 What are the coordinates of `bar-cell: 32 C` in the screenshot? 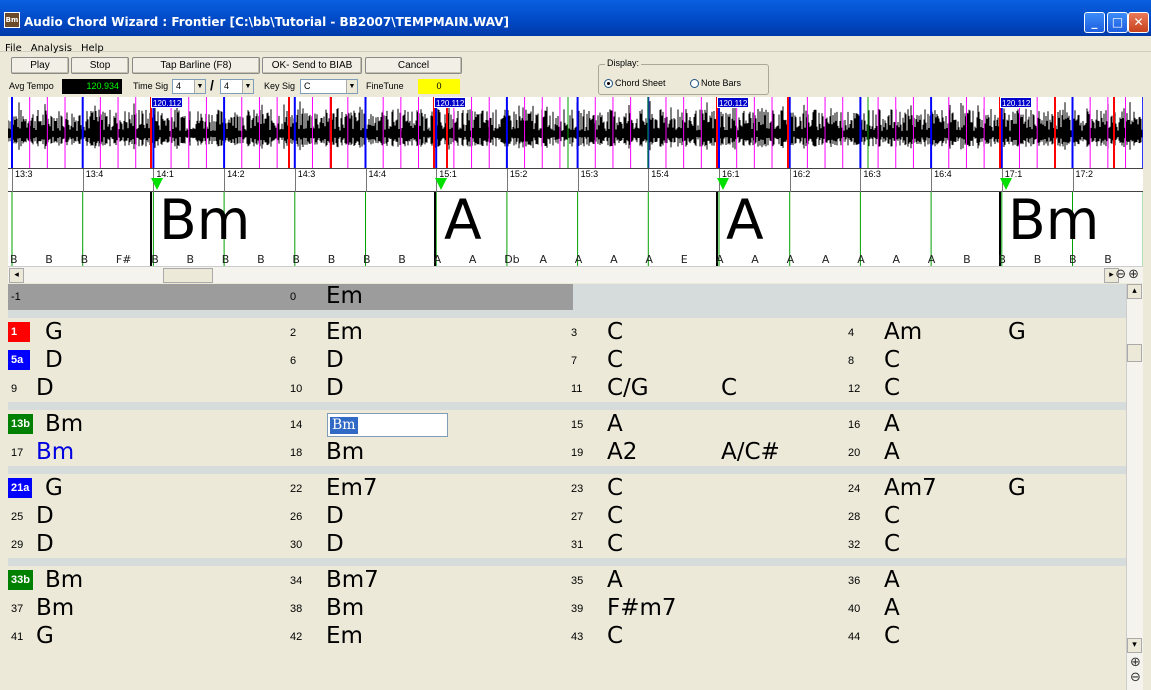 It's located at (987, 544).